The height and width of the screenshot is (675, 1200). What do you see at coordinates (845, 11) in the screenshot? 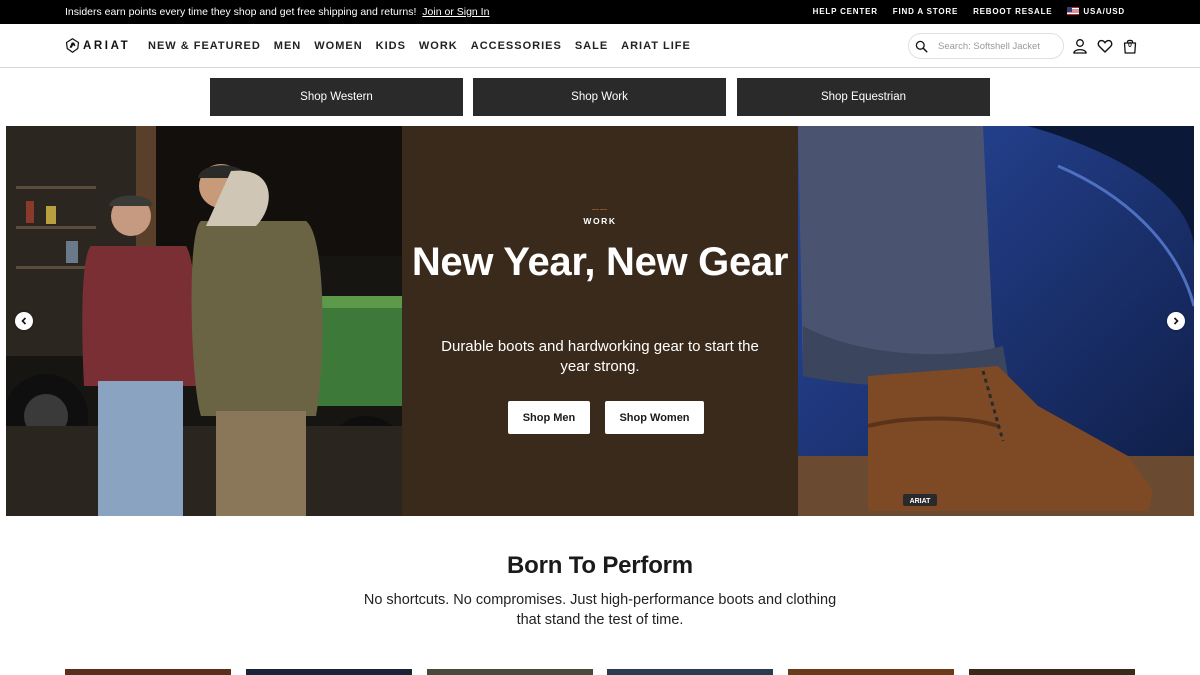
I see `help-center-link: HELP CENTER` at bounding box center [845, 11].